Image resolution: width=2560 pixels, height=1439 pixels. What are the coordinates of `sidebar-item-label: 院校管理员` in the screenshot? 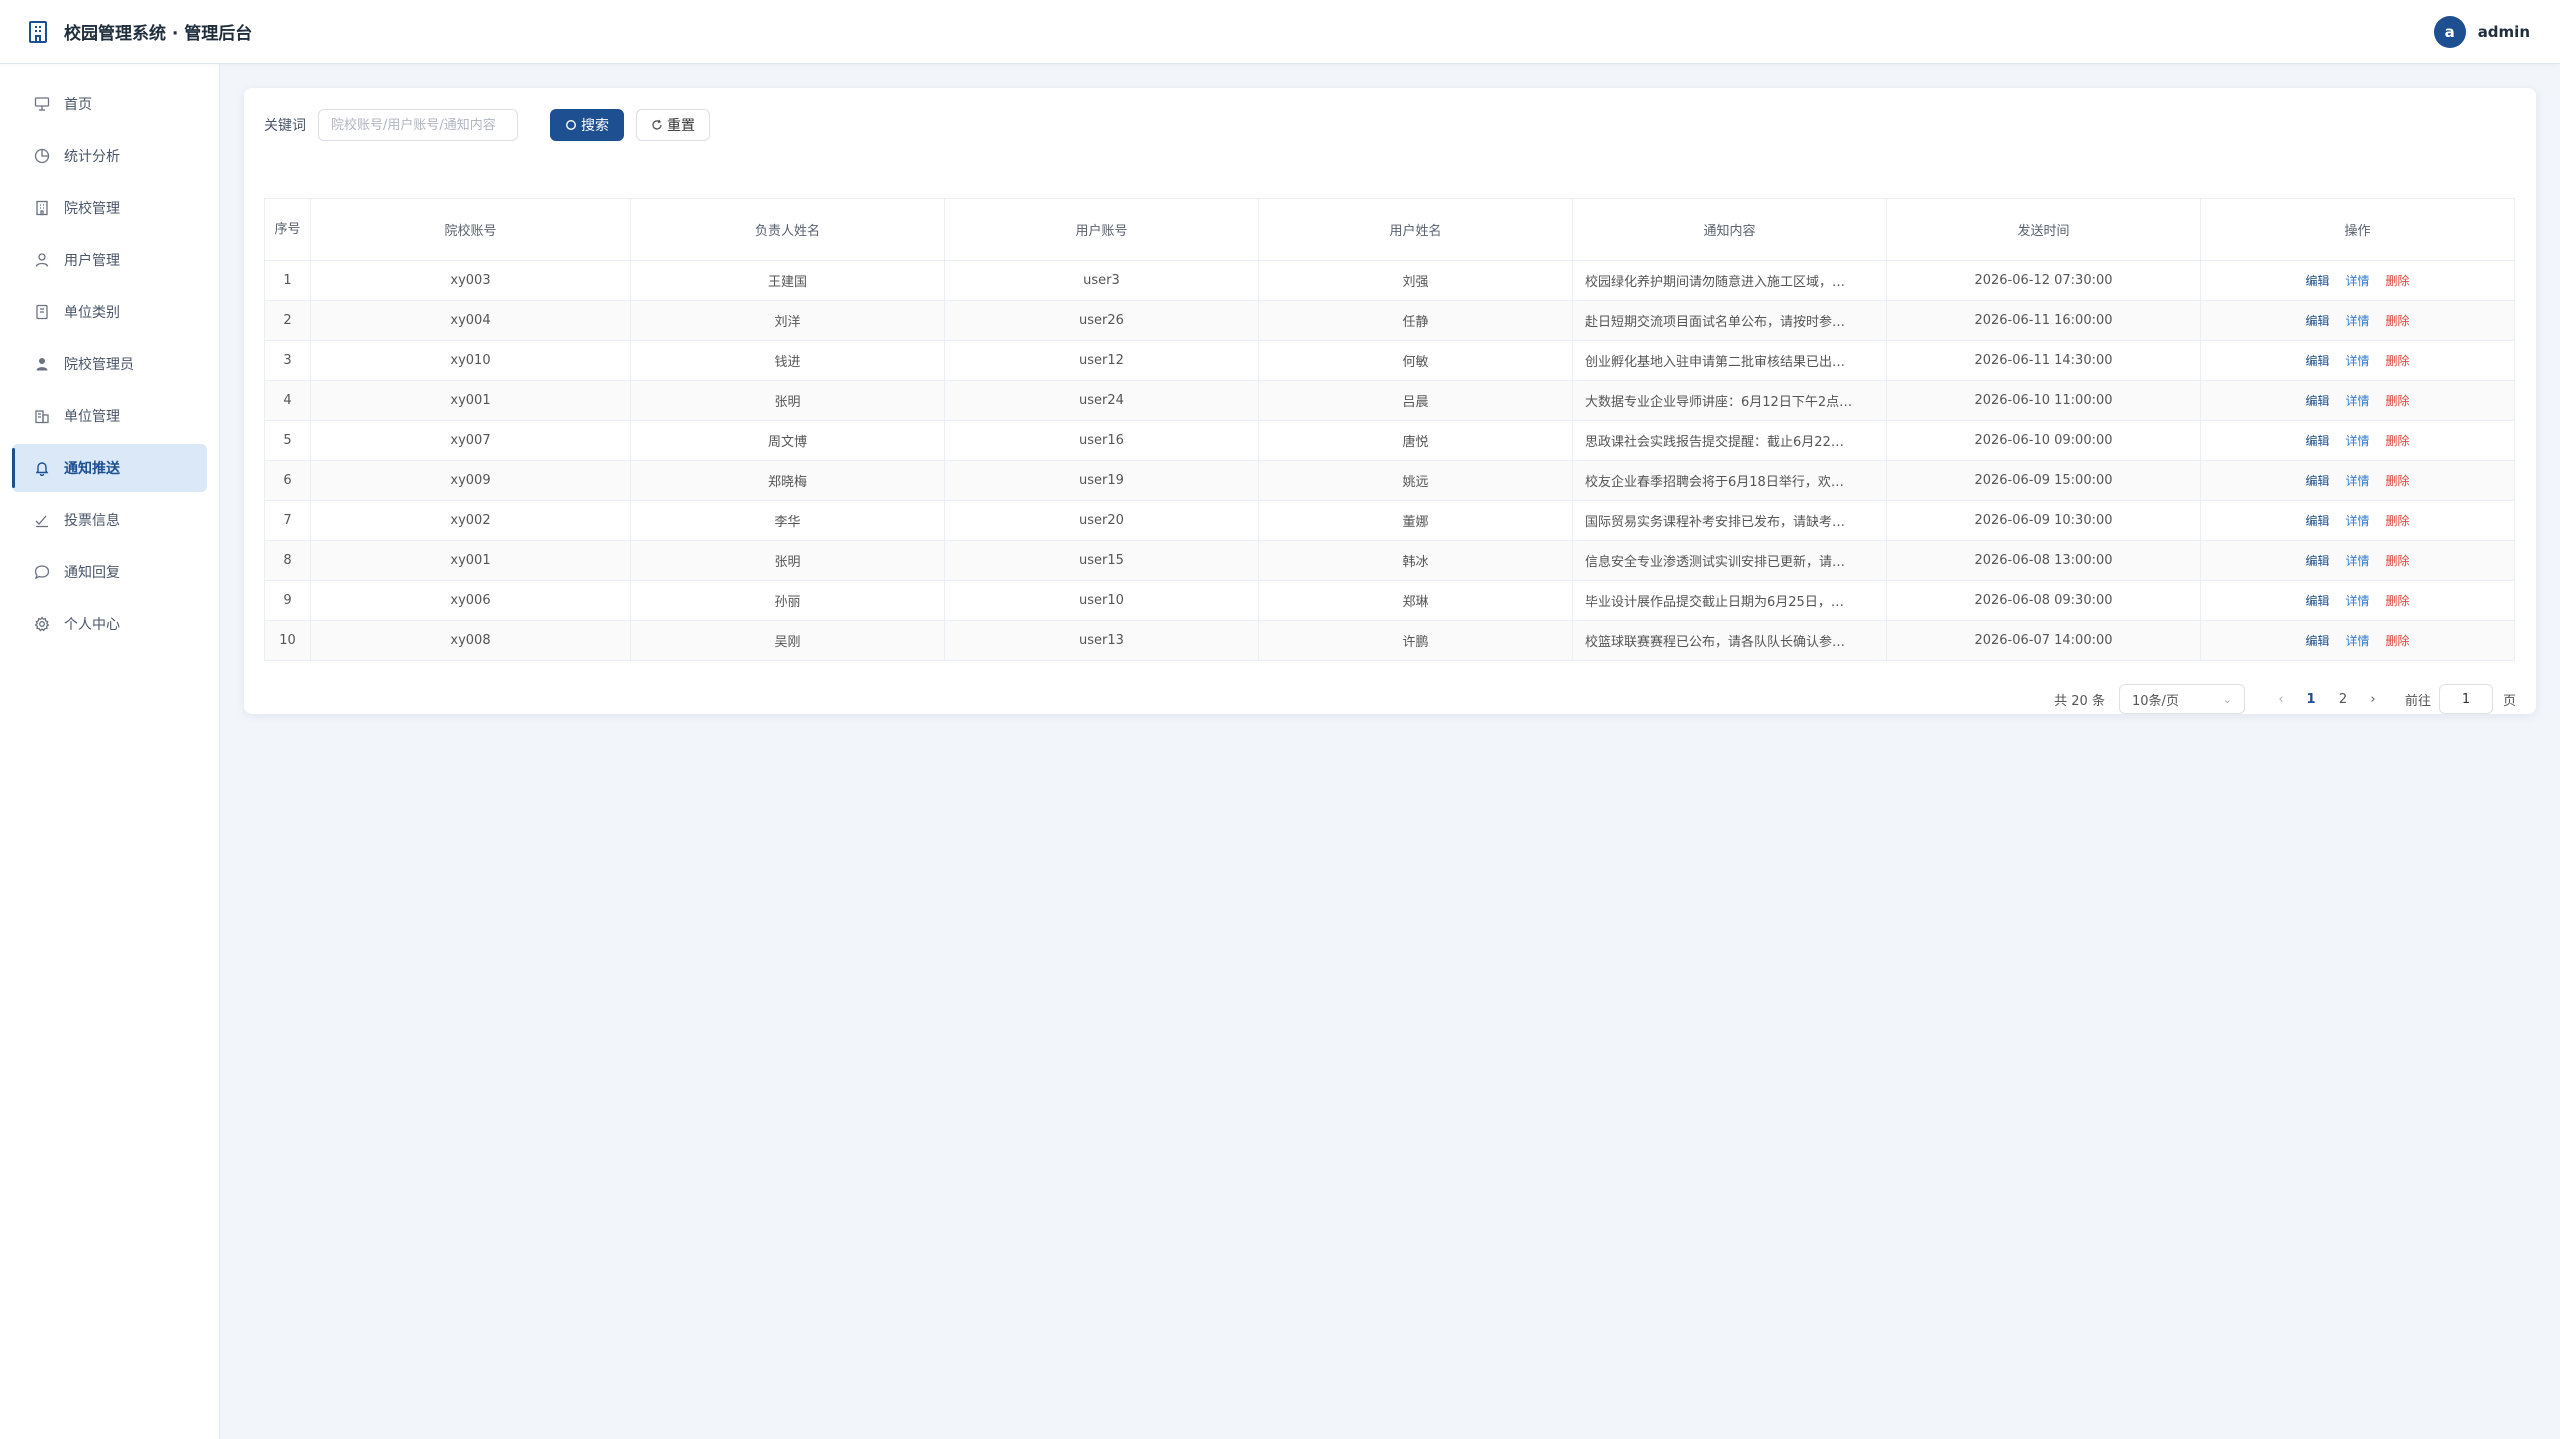 It's located at (99, 365).